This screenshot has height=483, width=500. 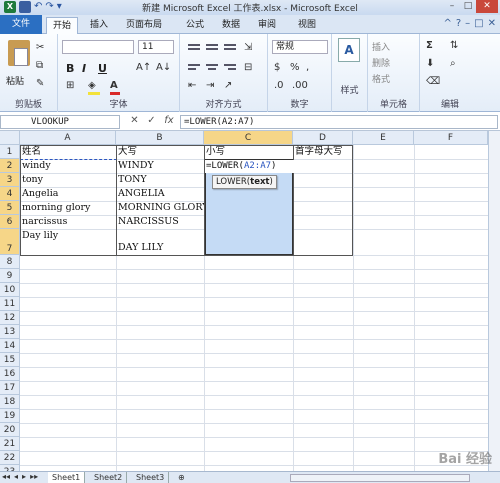 What do you see at coordinates (134, 122) in the screenshot?
I see `cancel-icon: ✕` at bounding box center [134, 122].